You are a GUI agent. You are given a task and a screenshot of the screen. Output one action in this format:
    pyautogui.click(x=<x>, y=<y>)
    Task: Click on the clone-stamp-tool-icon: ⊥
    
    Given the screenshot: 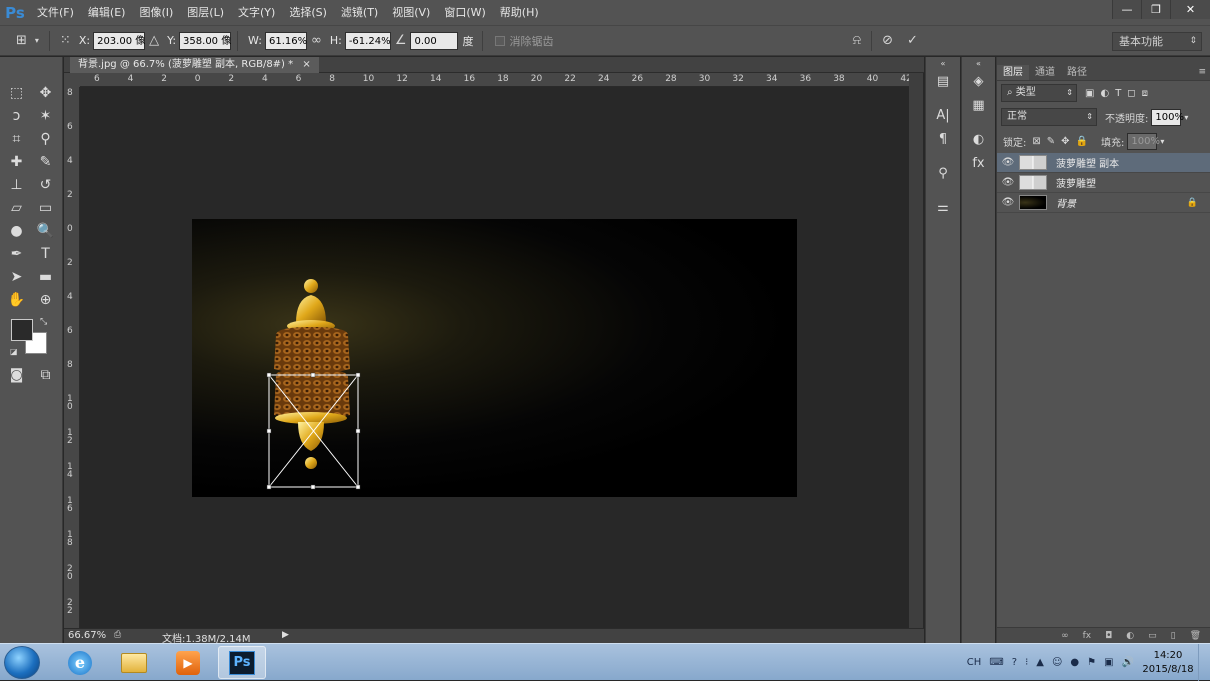 What is the action you would take?
    pyautogui.click(x=16, y=184)
    